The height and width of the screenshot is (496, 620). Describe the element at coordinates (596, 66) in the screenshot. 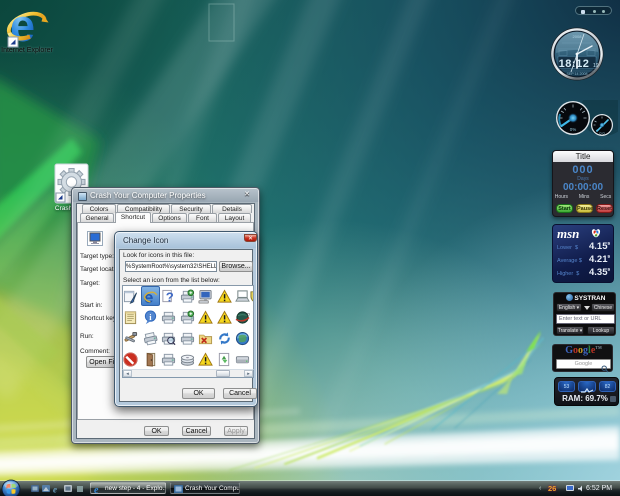

I see `svg-text: 19` at that location.